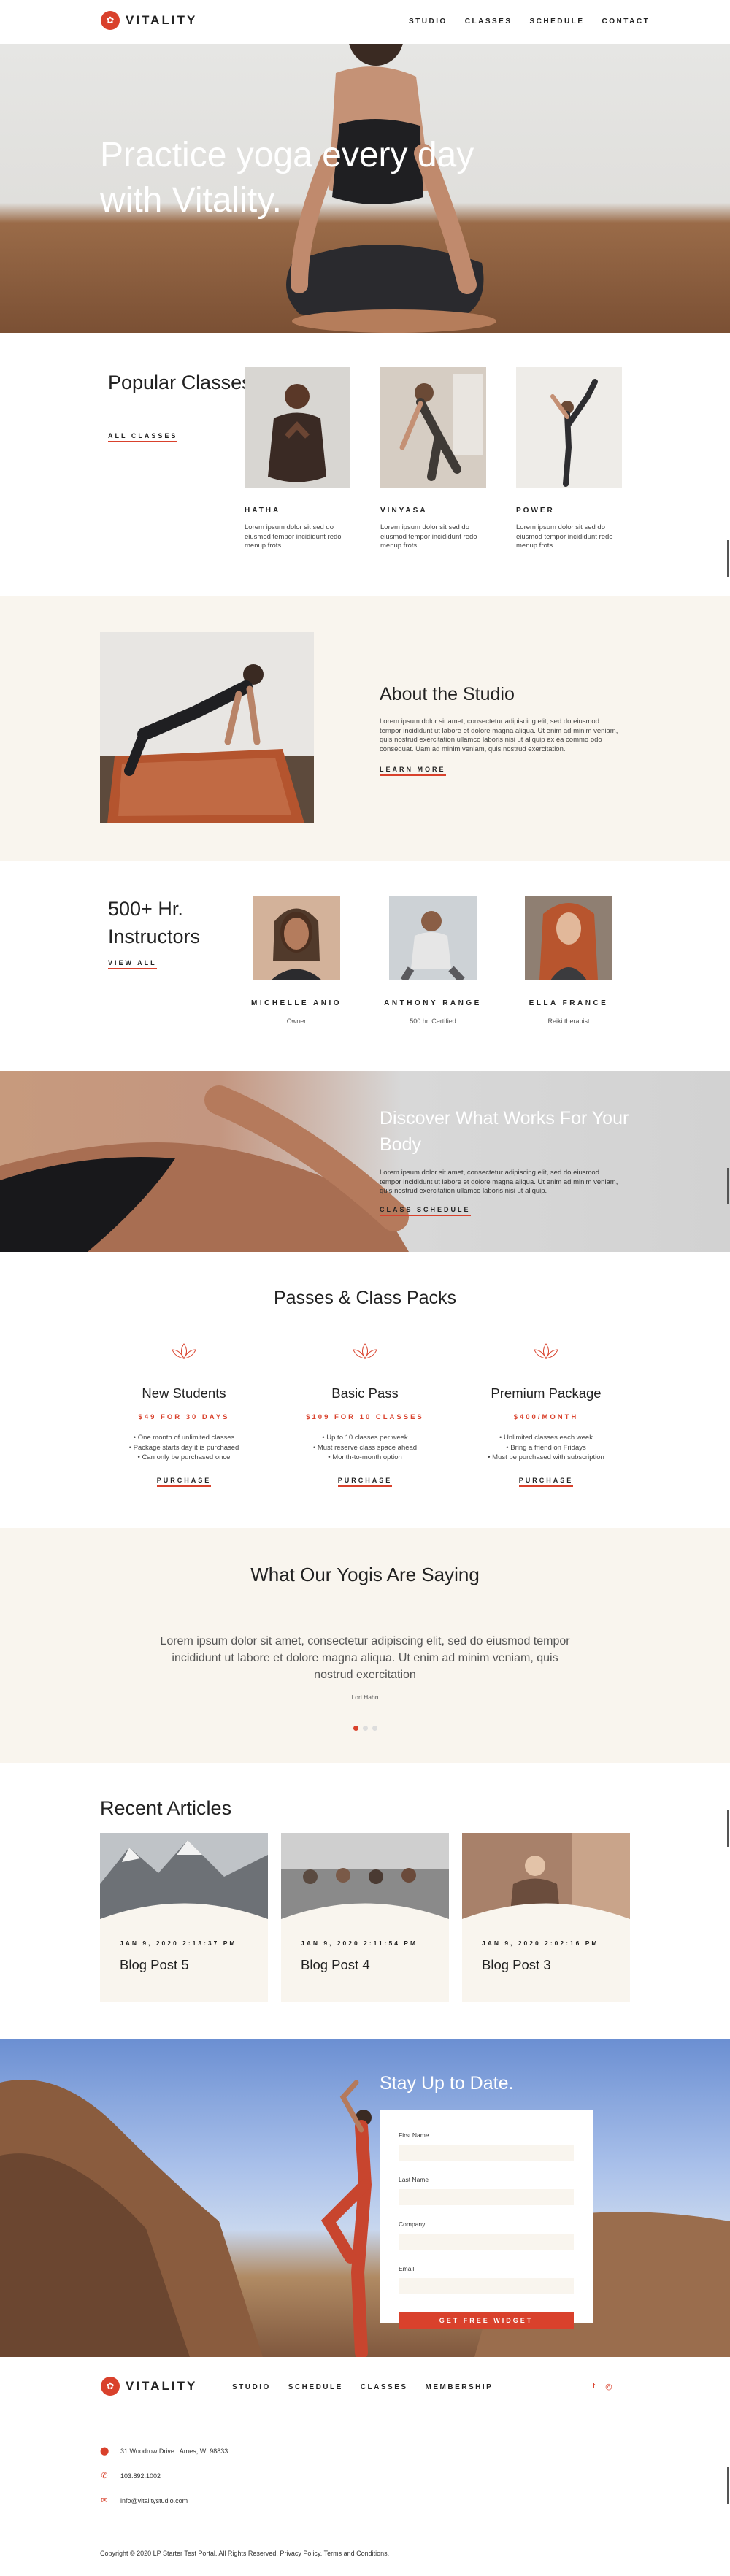  What do you see at coordinates (569, 1021) in the screenshot?
I see `instructor-role: Reiki therapist` at bounding box center [569, 1021].